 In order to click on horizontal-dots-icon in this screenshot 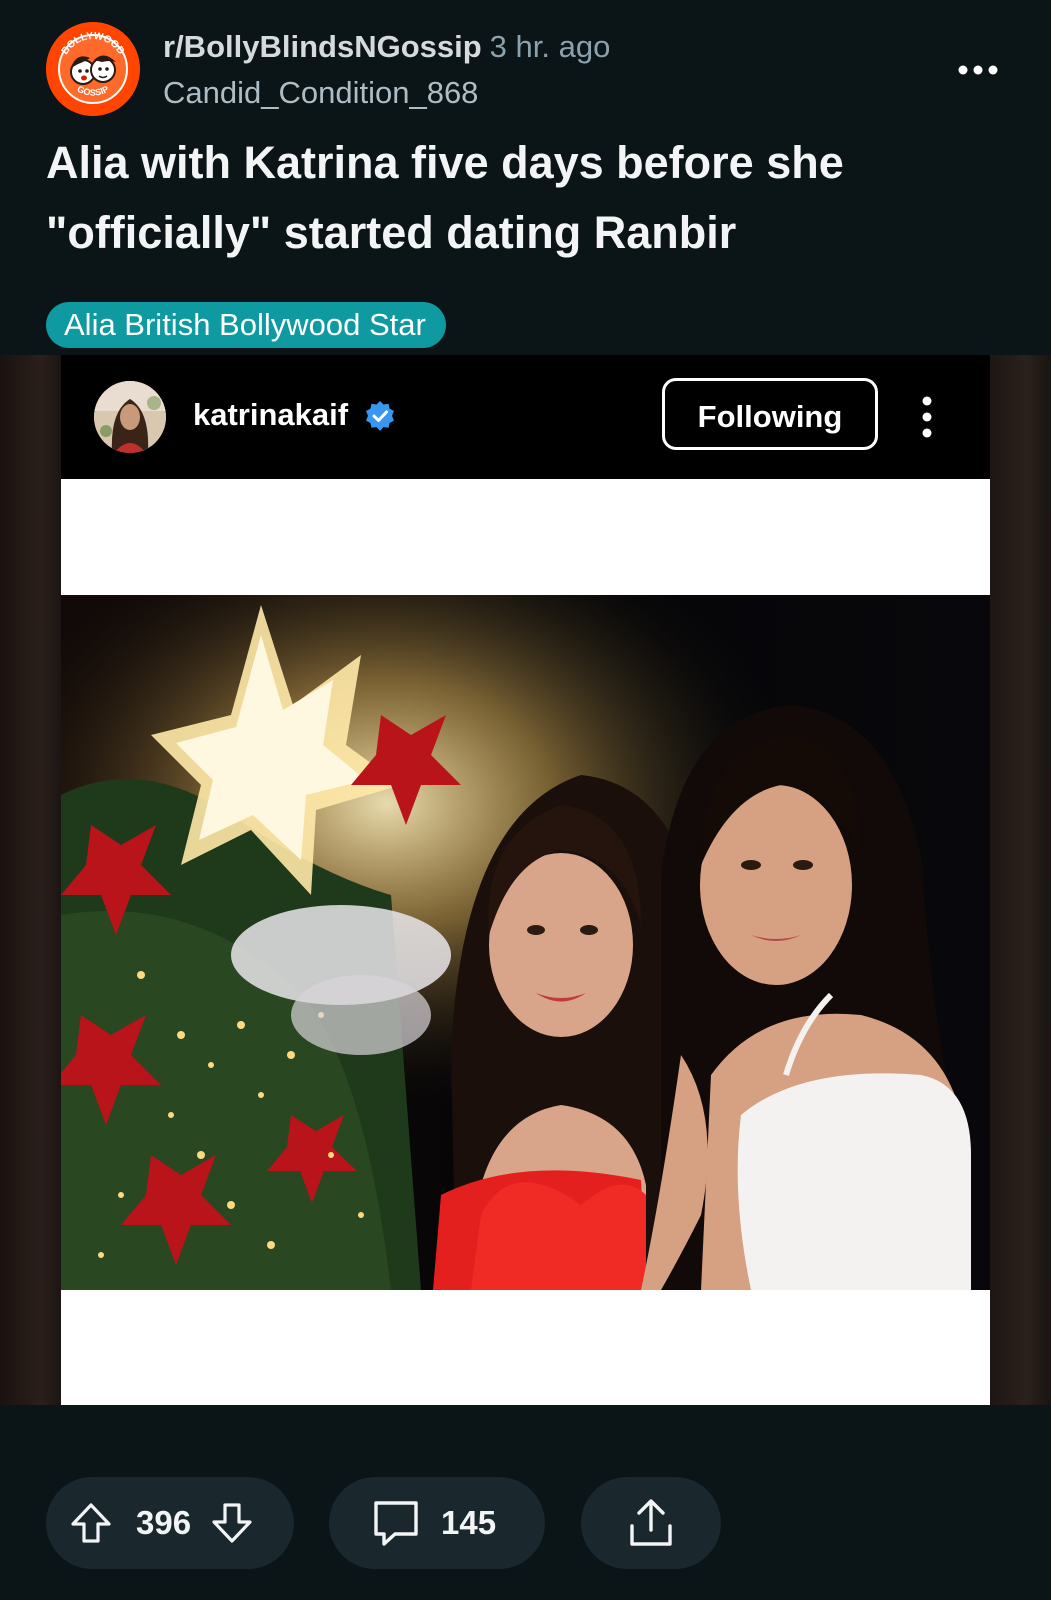, I will do `click(978, 70)`.